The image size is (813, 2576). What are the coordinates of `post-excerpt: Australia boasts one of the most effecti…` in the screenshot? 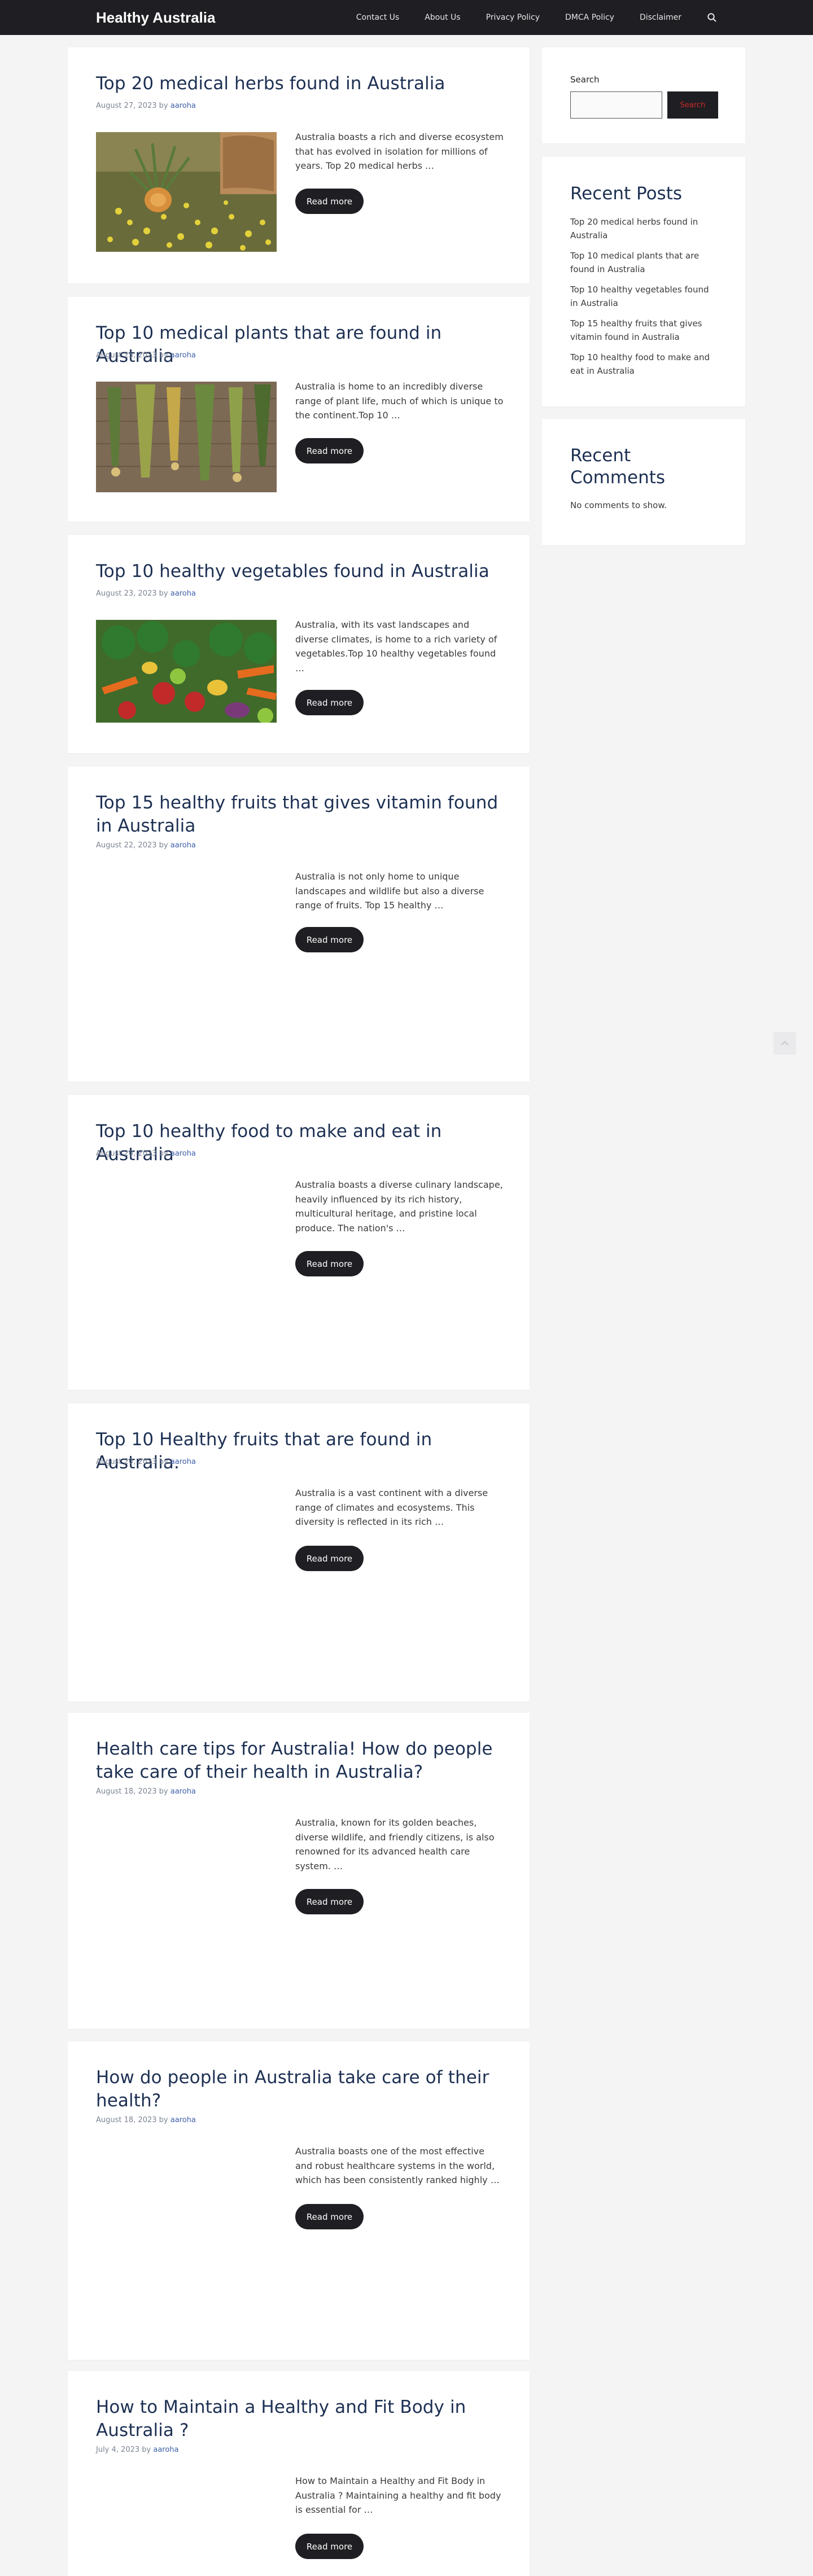 It's located at (397, 2166).